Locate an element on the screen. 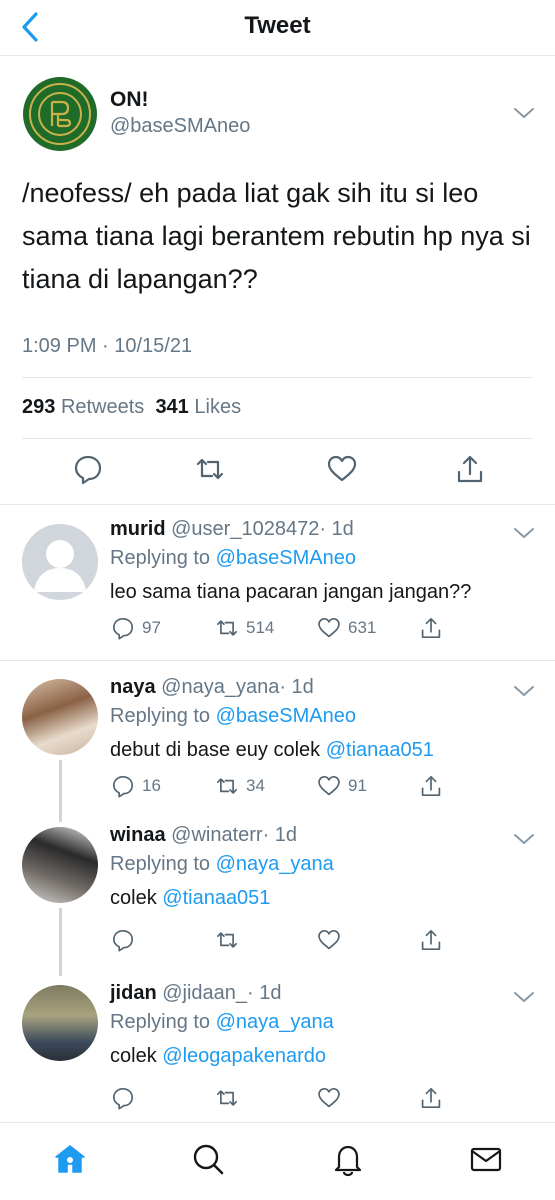 This screenshot has width=555, height=1200. reply-like-button: 631 is located at coordinates (346, 628).